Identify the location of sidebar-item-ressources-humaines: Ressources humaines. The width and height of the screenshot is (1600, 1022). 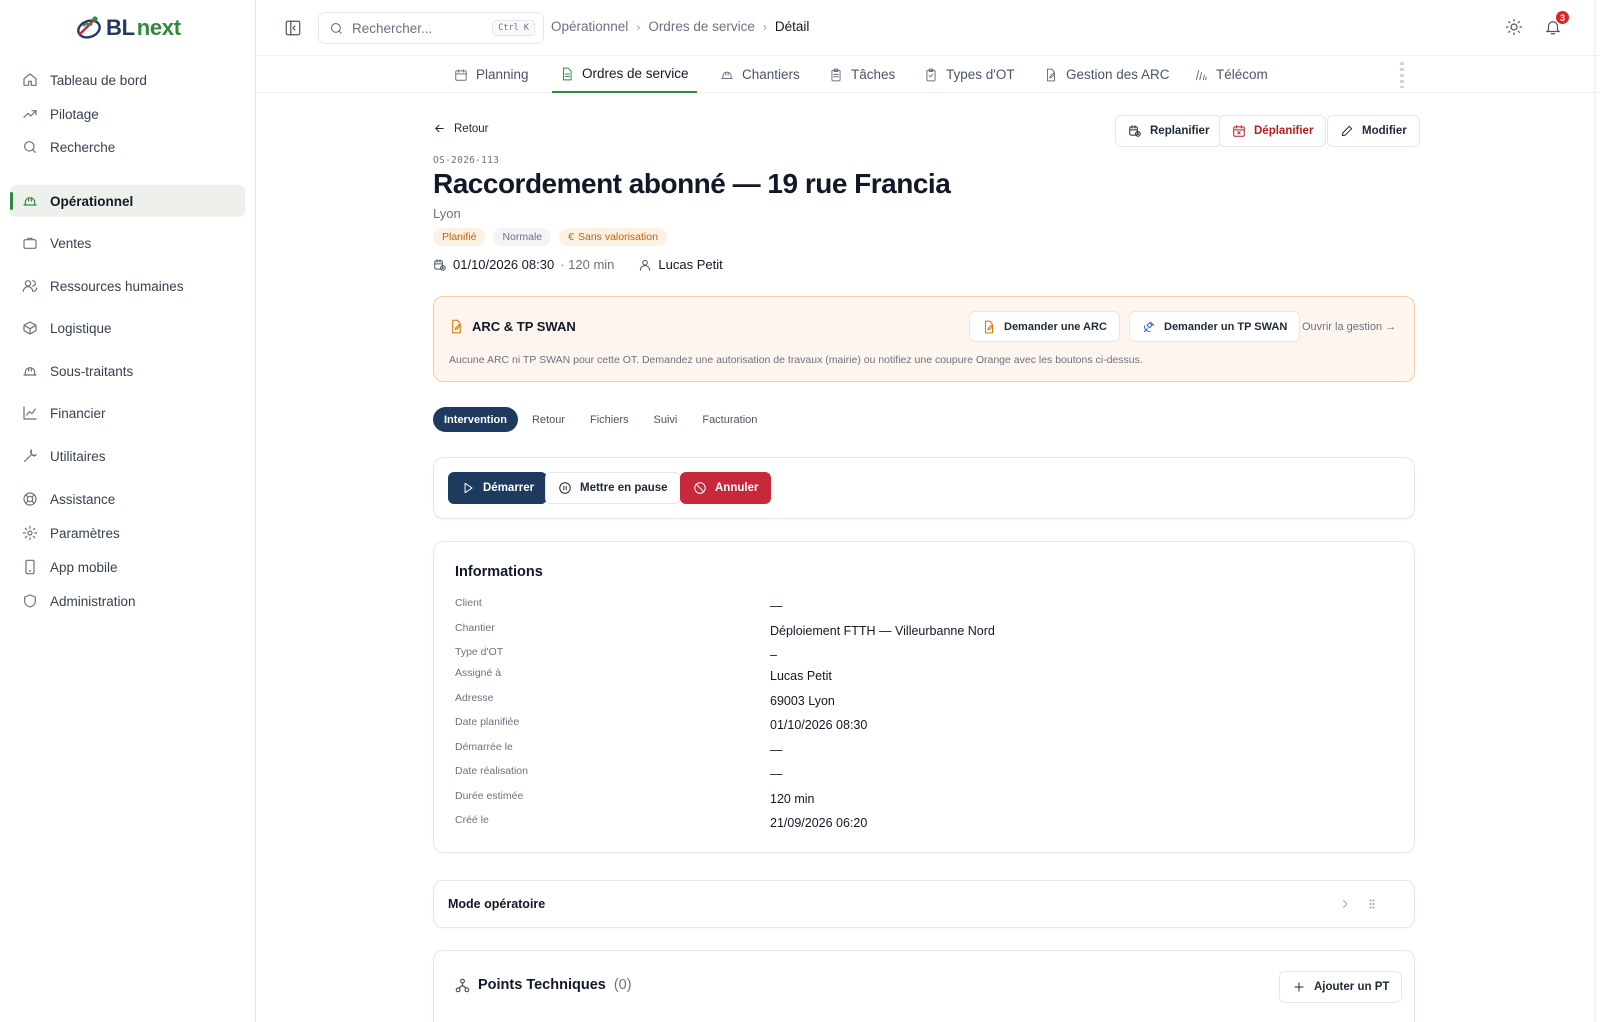
(127, 286).